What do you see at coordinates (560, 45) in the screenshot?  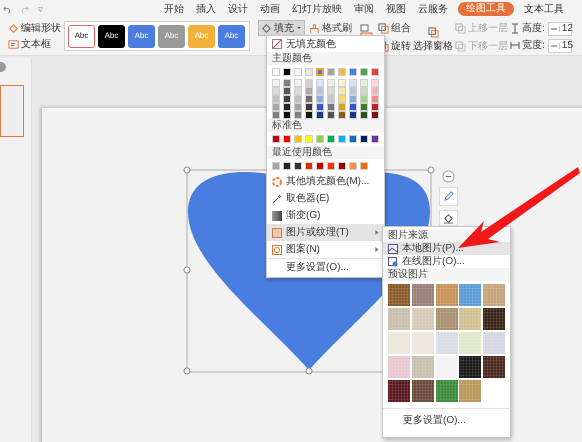 I see `size-field: 15` at bounding box center [560, 45].